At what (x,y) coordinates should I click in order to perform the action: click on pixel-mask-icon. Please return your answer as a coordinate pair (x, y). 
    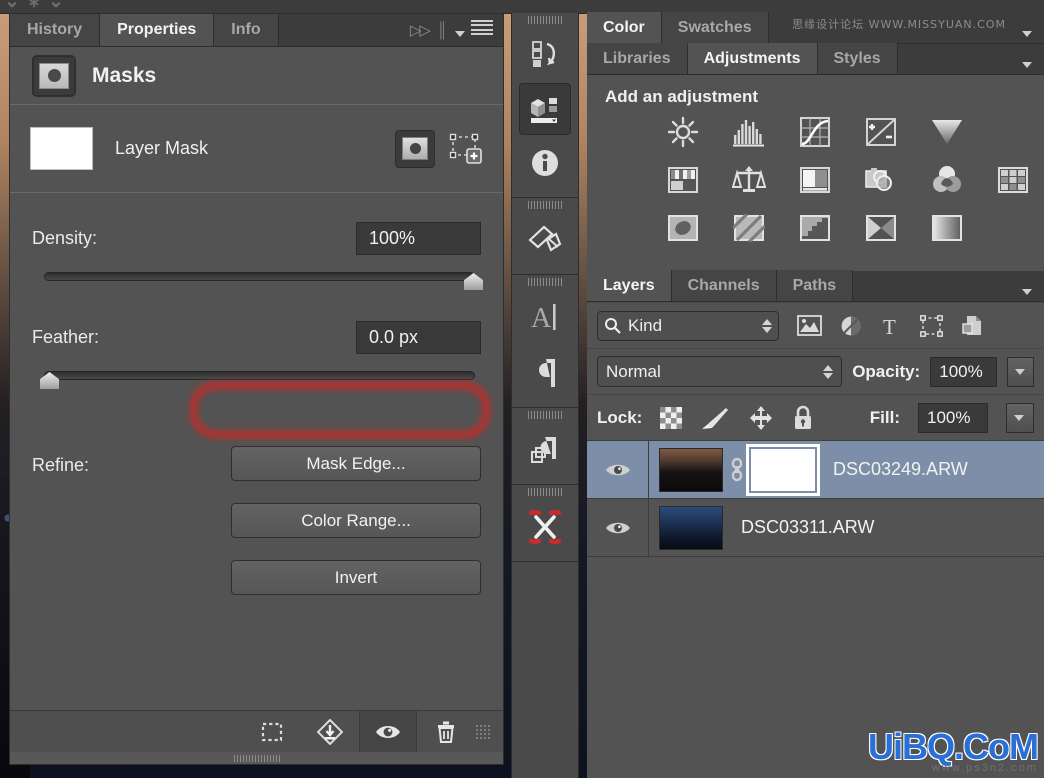
    Looking at the image, I should click on (415, 148).